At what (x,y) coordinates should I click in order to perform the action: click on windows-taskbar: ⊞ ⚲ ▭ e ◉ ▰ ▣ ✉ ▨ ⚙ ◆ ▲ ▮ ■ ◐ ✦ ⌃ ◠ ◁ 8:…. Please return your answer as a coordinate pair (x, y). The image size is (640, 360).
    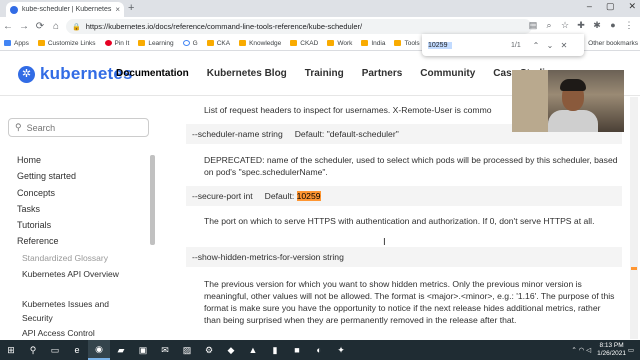
    Looking at the image, I should click on (320, 350).